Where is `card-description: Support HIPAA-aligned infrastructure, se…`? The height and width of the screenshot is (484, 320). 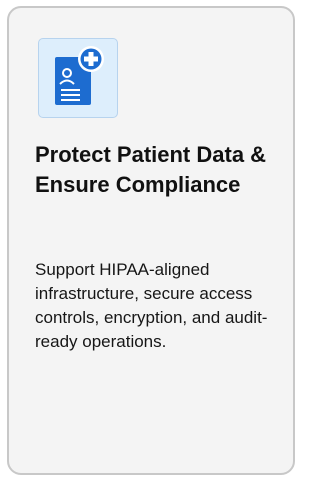 card-description: Support HIPAA-aligned infrastructure, se… is located at coordinates (151, 305).